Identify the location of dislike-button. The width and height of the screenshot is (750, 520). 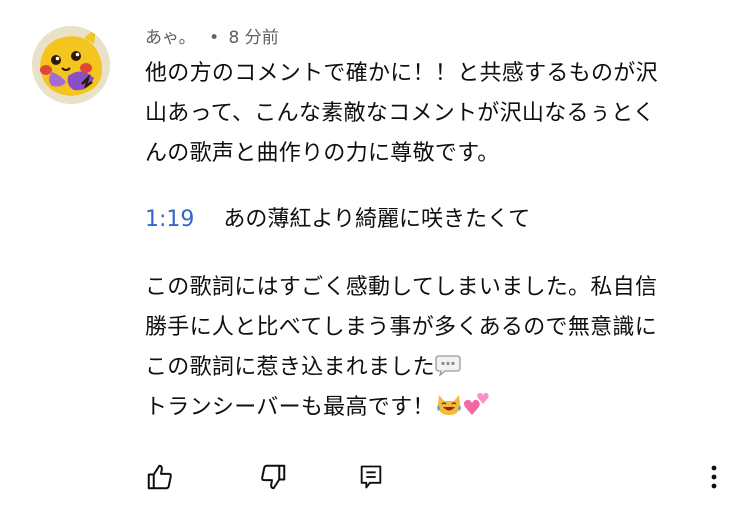
(273, 477).